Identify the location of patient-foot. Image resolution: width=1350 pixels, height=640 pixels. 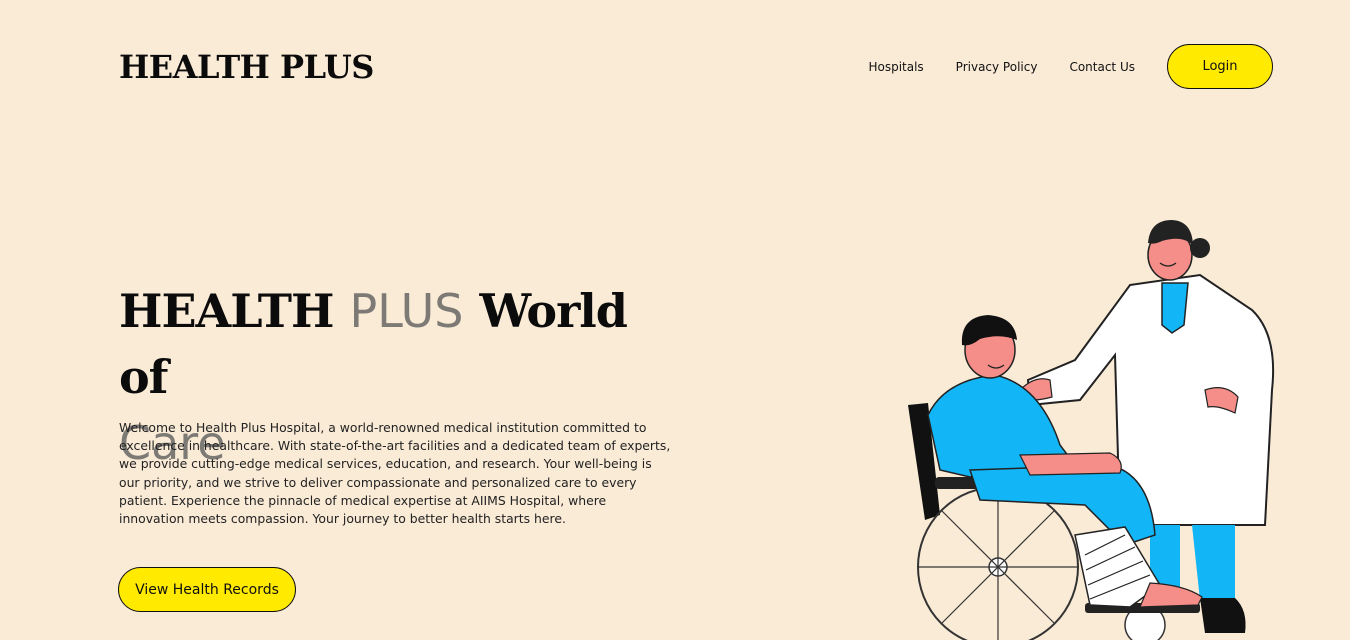
(1171, 595).